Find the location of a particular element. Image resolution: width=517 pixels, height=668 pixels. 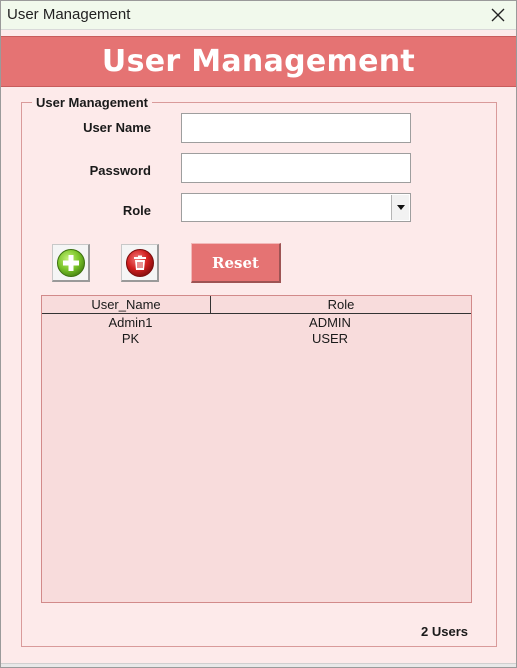

delete-icon is located at coordinates (139, 262).